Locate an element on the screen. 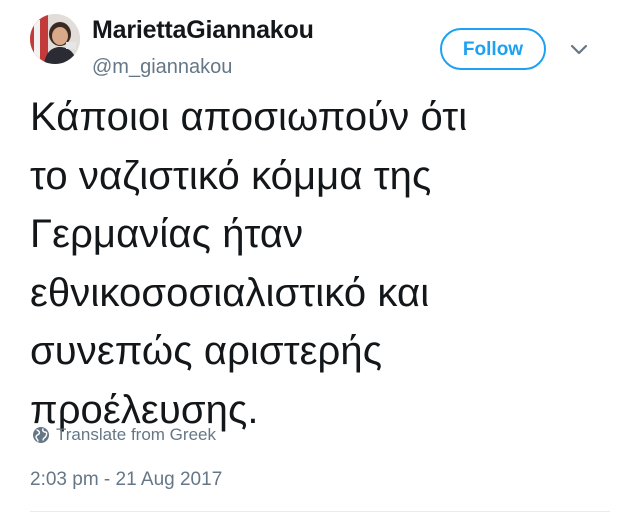  tweet-text-line: συνεπώς αριστερής is located at coordinates (206, 351).